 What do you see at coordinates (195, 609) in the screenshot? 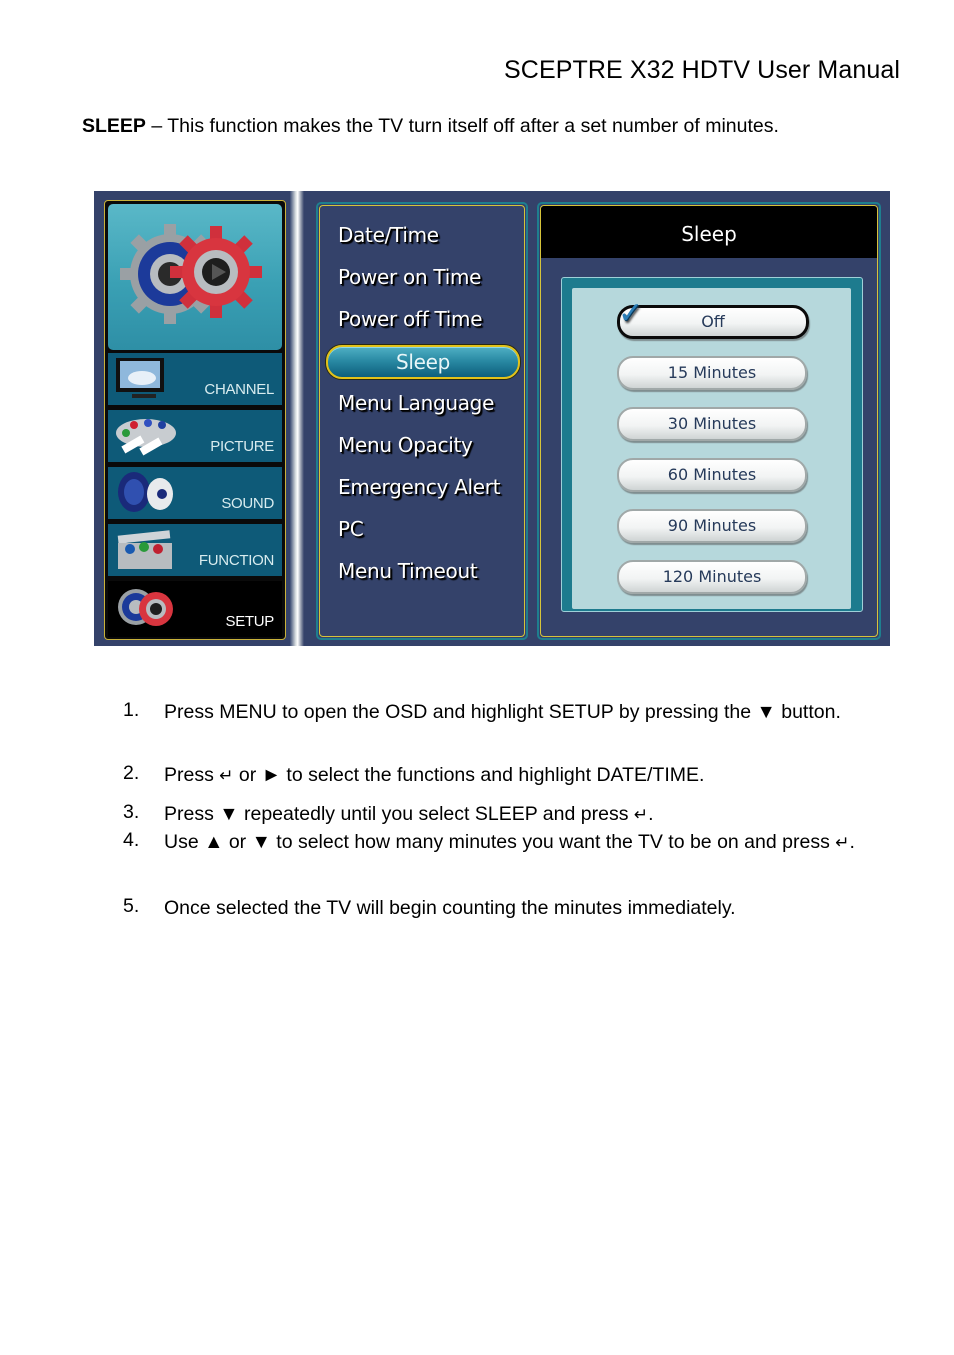
I see `nav-item-setup: SETUP` at bounding box center [195, 609].